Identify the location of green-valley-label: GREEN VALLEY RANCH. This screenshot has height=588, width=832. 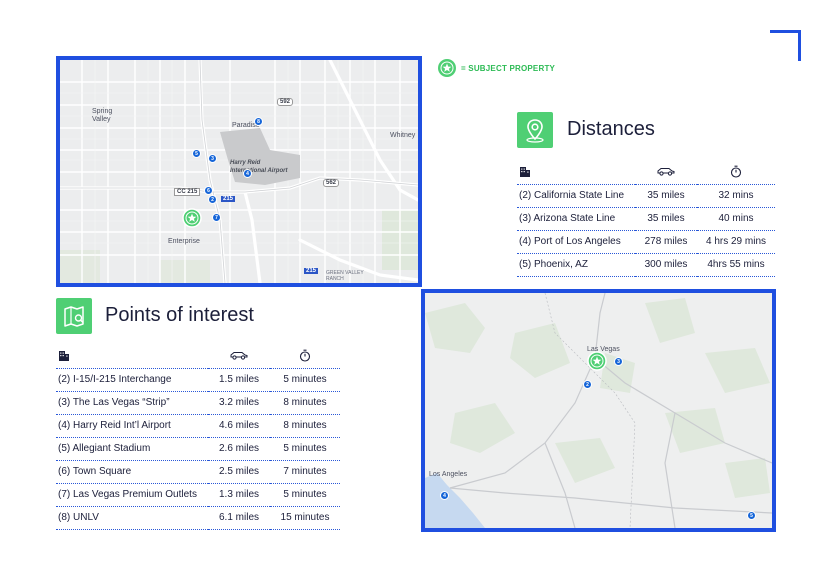
(345, 276).